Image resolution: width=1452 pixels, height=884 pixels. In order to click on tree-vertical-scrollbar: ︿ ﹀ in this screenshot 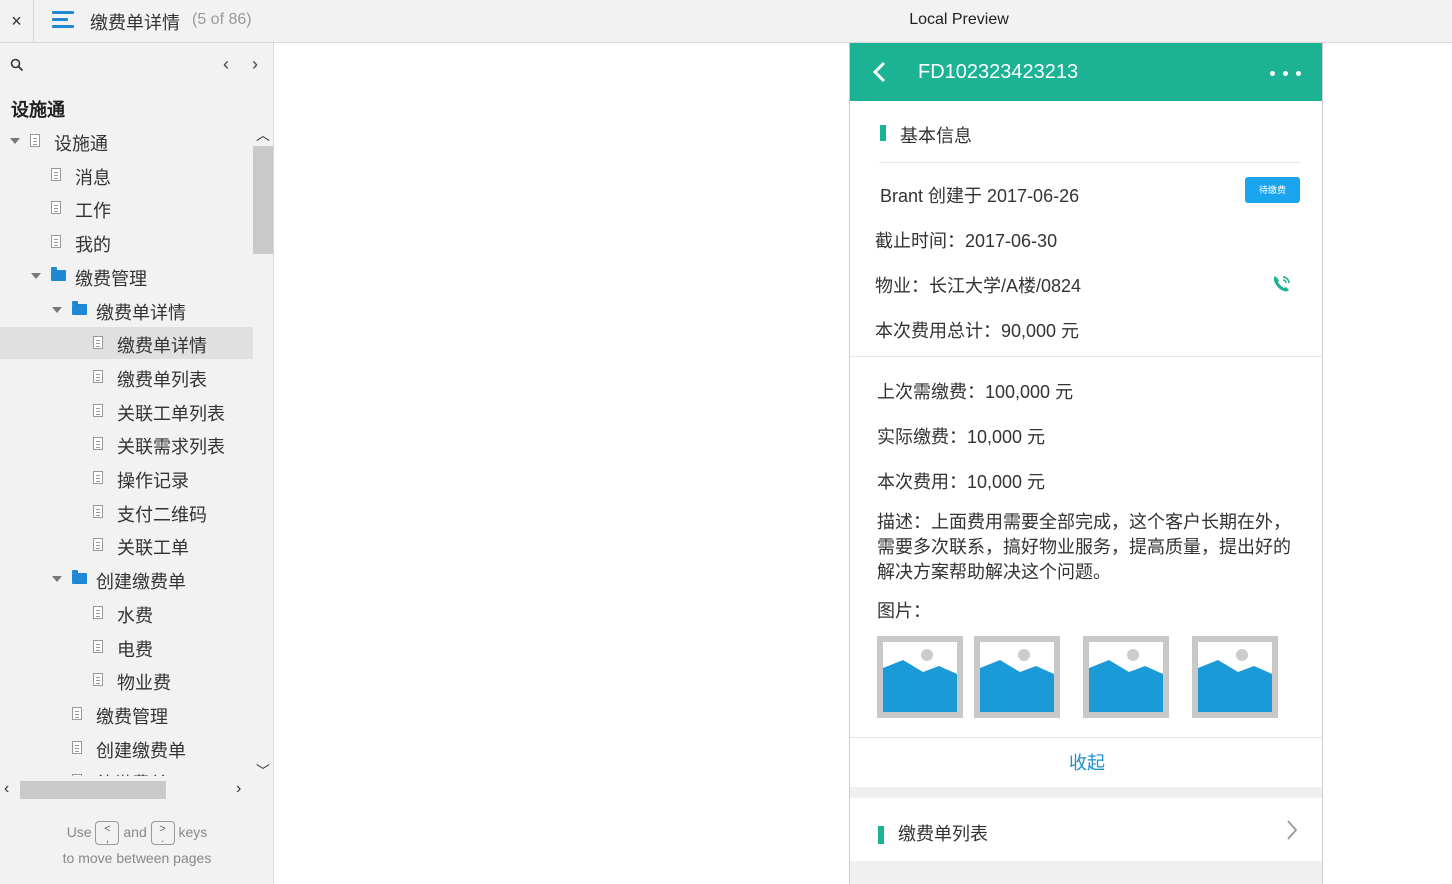, I will do `click(263, 452)`.